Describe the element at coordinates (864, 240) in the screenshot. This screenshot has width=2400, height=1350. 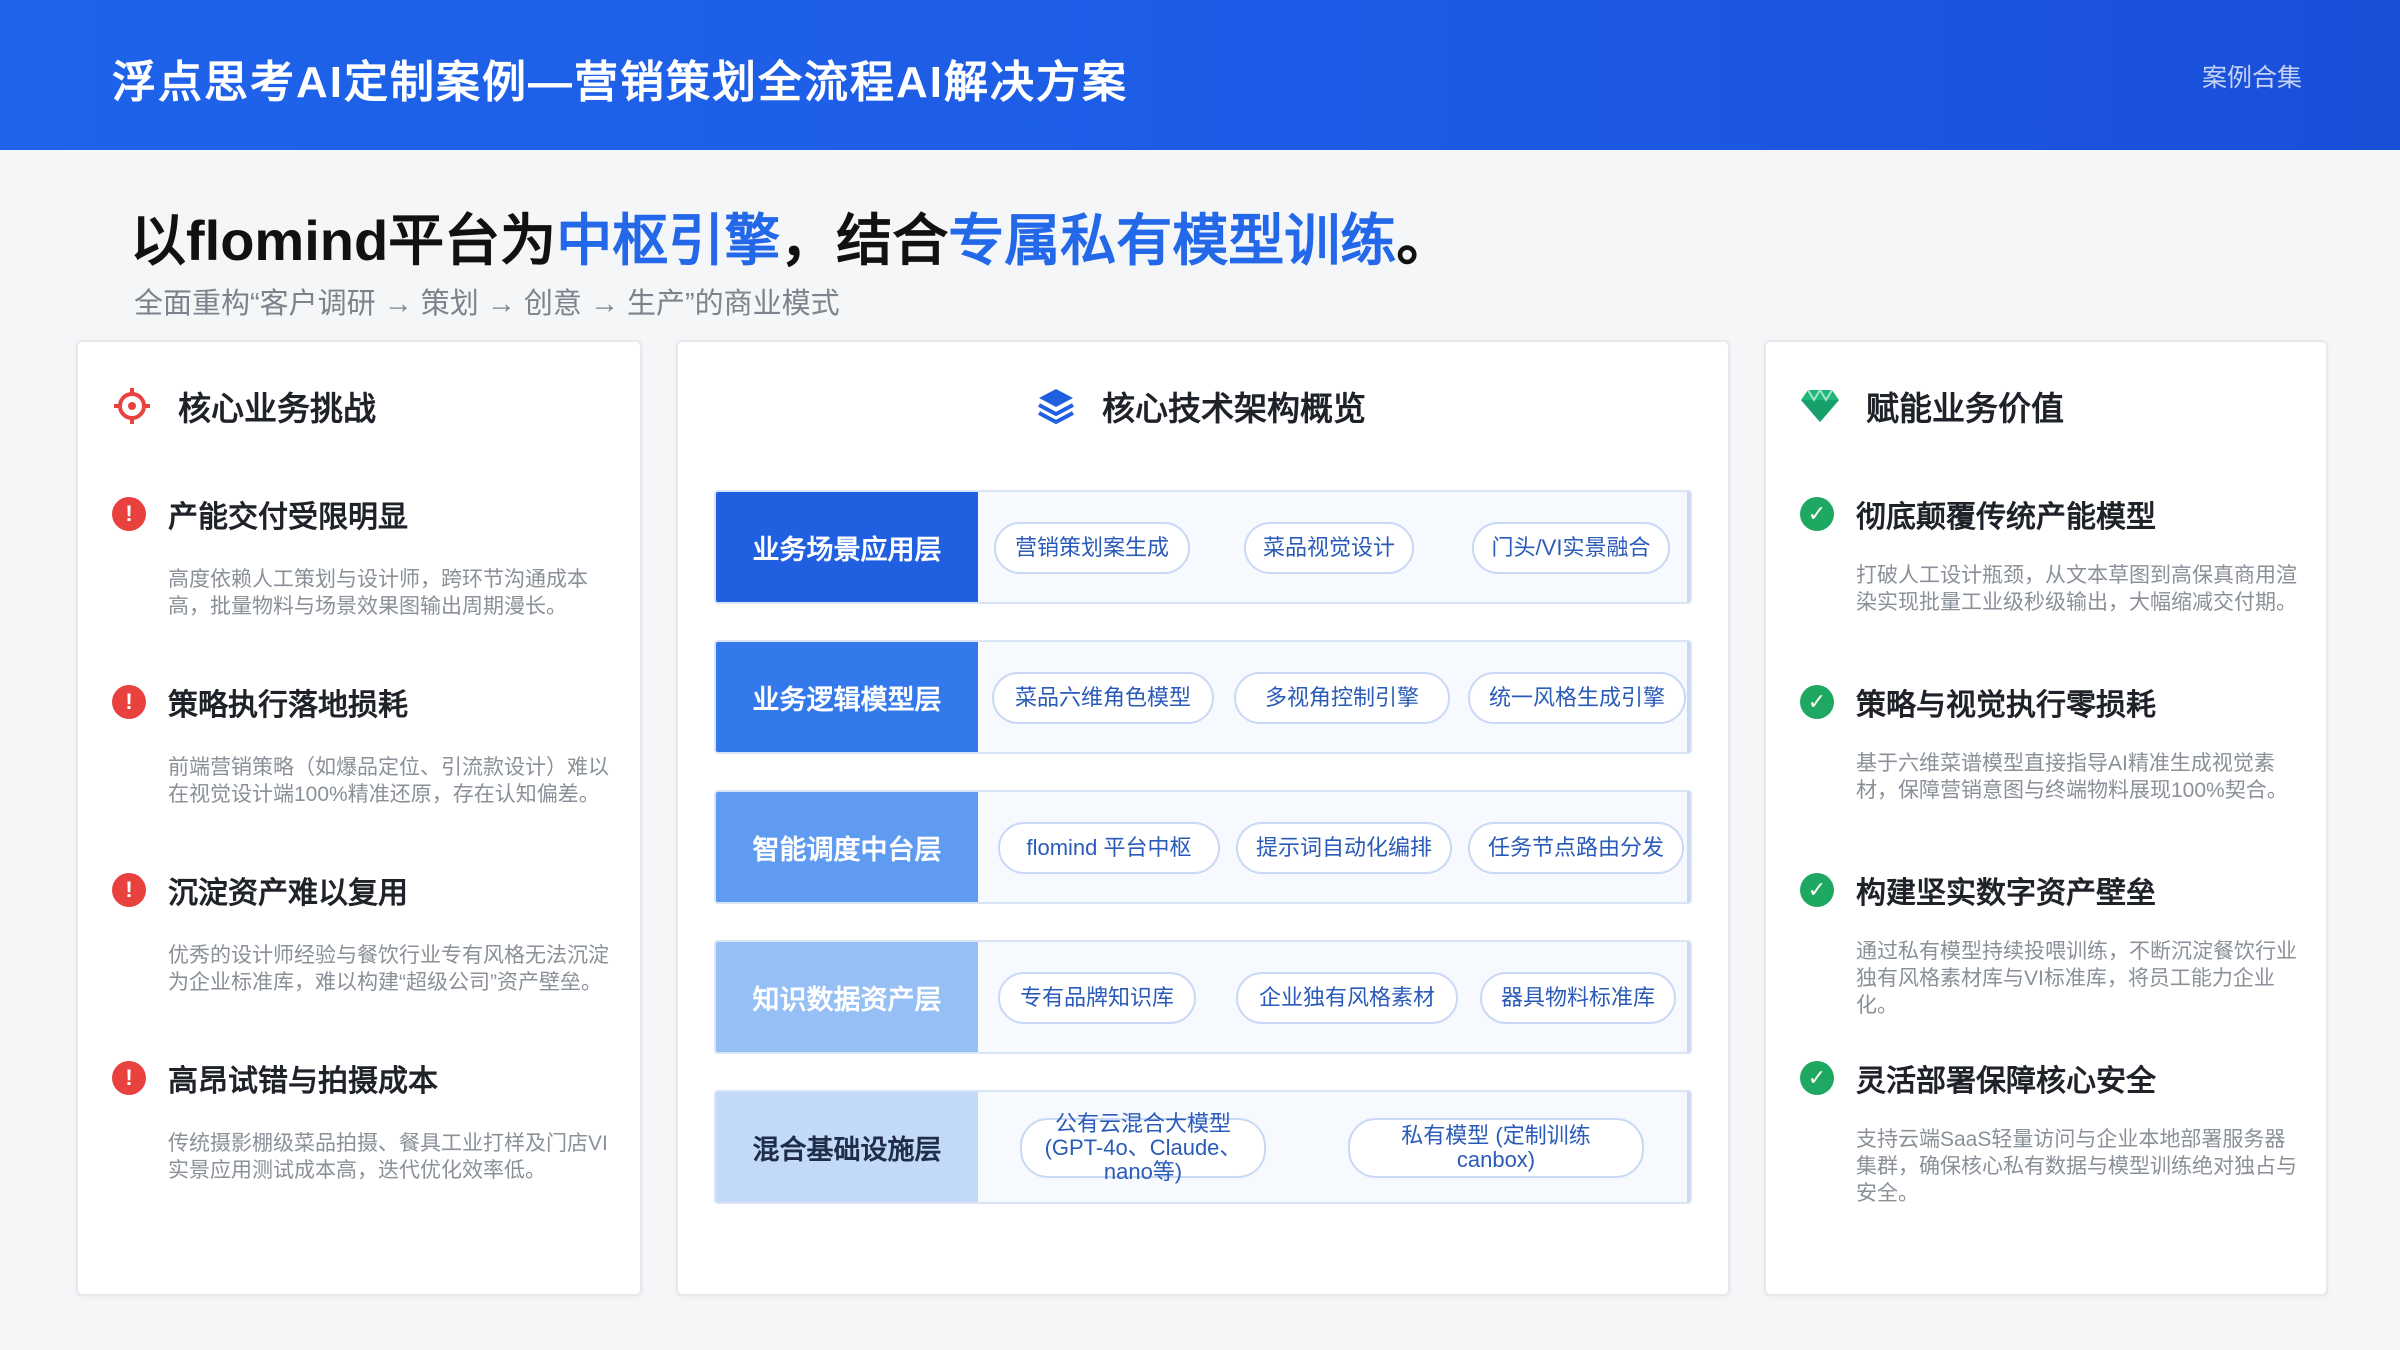
I see `headline-part-3: ，结合` at that location.